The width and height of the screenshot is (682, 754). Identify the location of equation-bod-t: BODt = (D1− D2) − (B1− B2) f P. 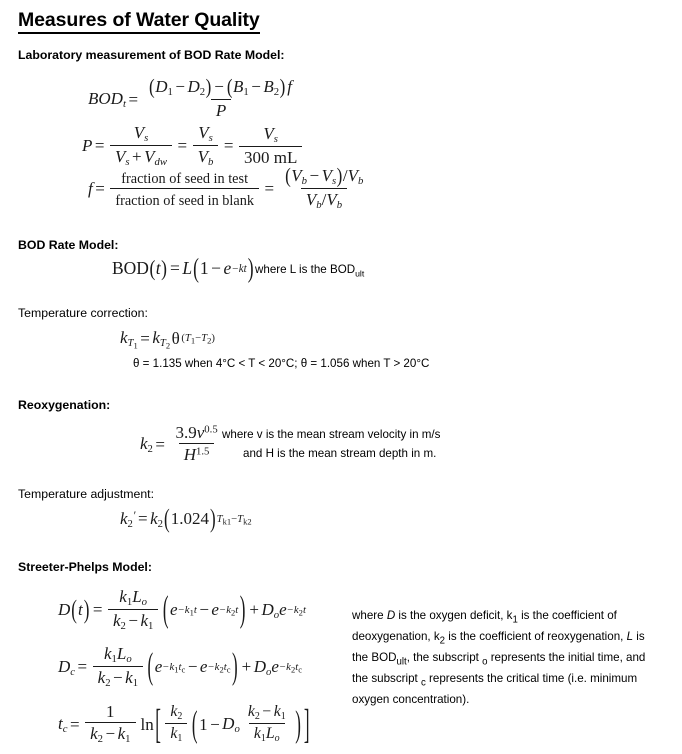
(190, 97).